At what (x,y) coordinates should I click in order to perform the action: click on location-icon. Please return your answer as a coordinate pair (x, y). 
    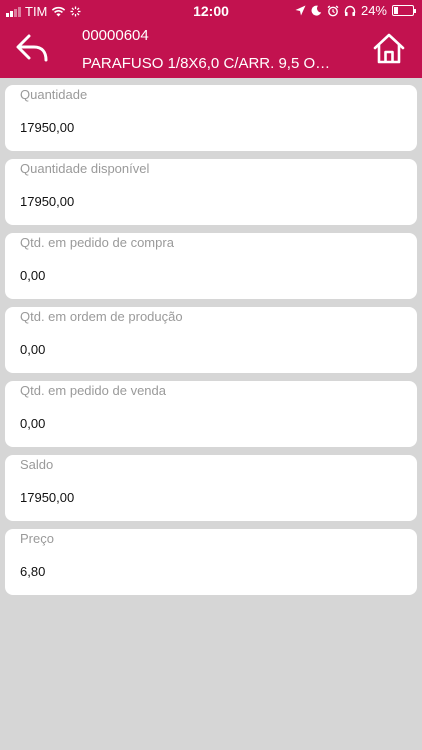
    Looking at the image, I should click on (300, 10).